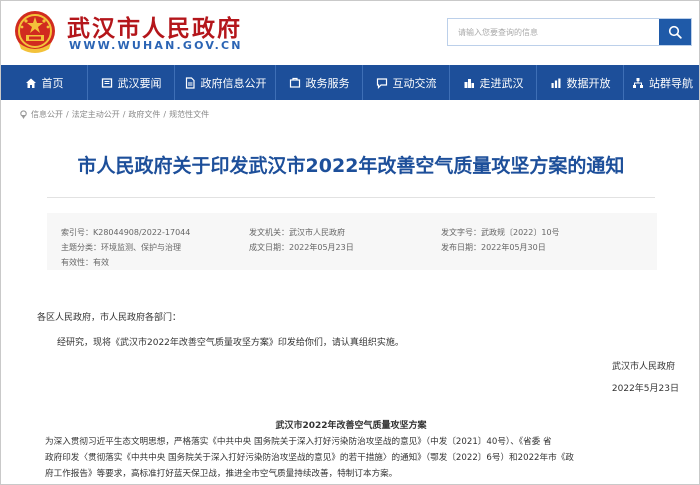  Describe the element at coordinates (30, 83) in the screenshot. I see `home-icon` at that location.